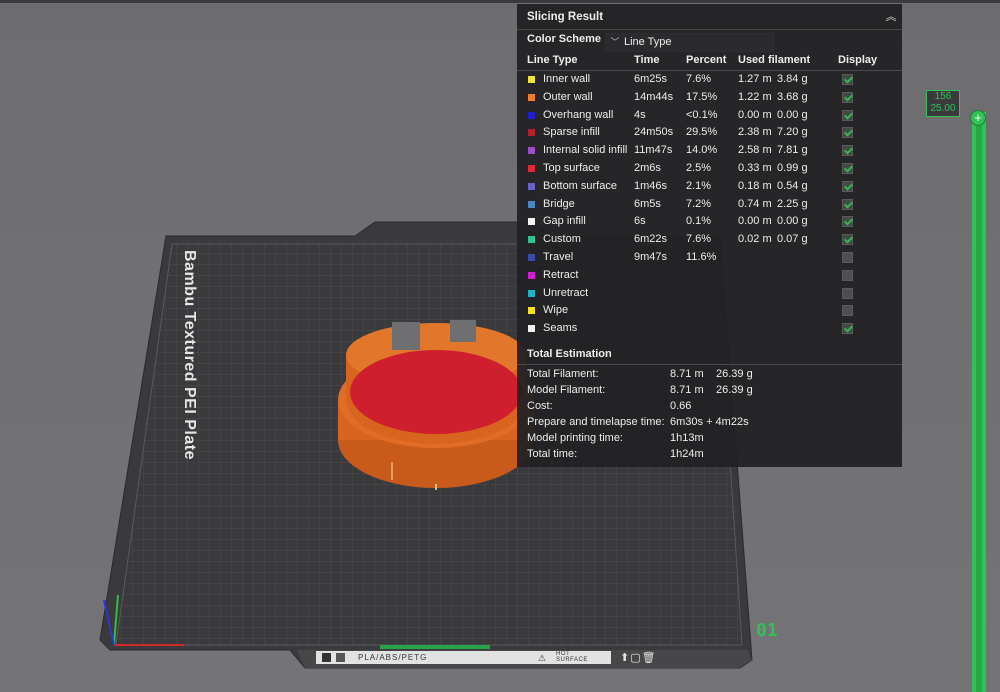 Image resolution: width=1000 pixels, height=692 pixels. Describe the element at coordinates (709, 258) in the screenshot. I see `table-row: Travel 9m47s 11.6%` at that location.